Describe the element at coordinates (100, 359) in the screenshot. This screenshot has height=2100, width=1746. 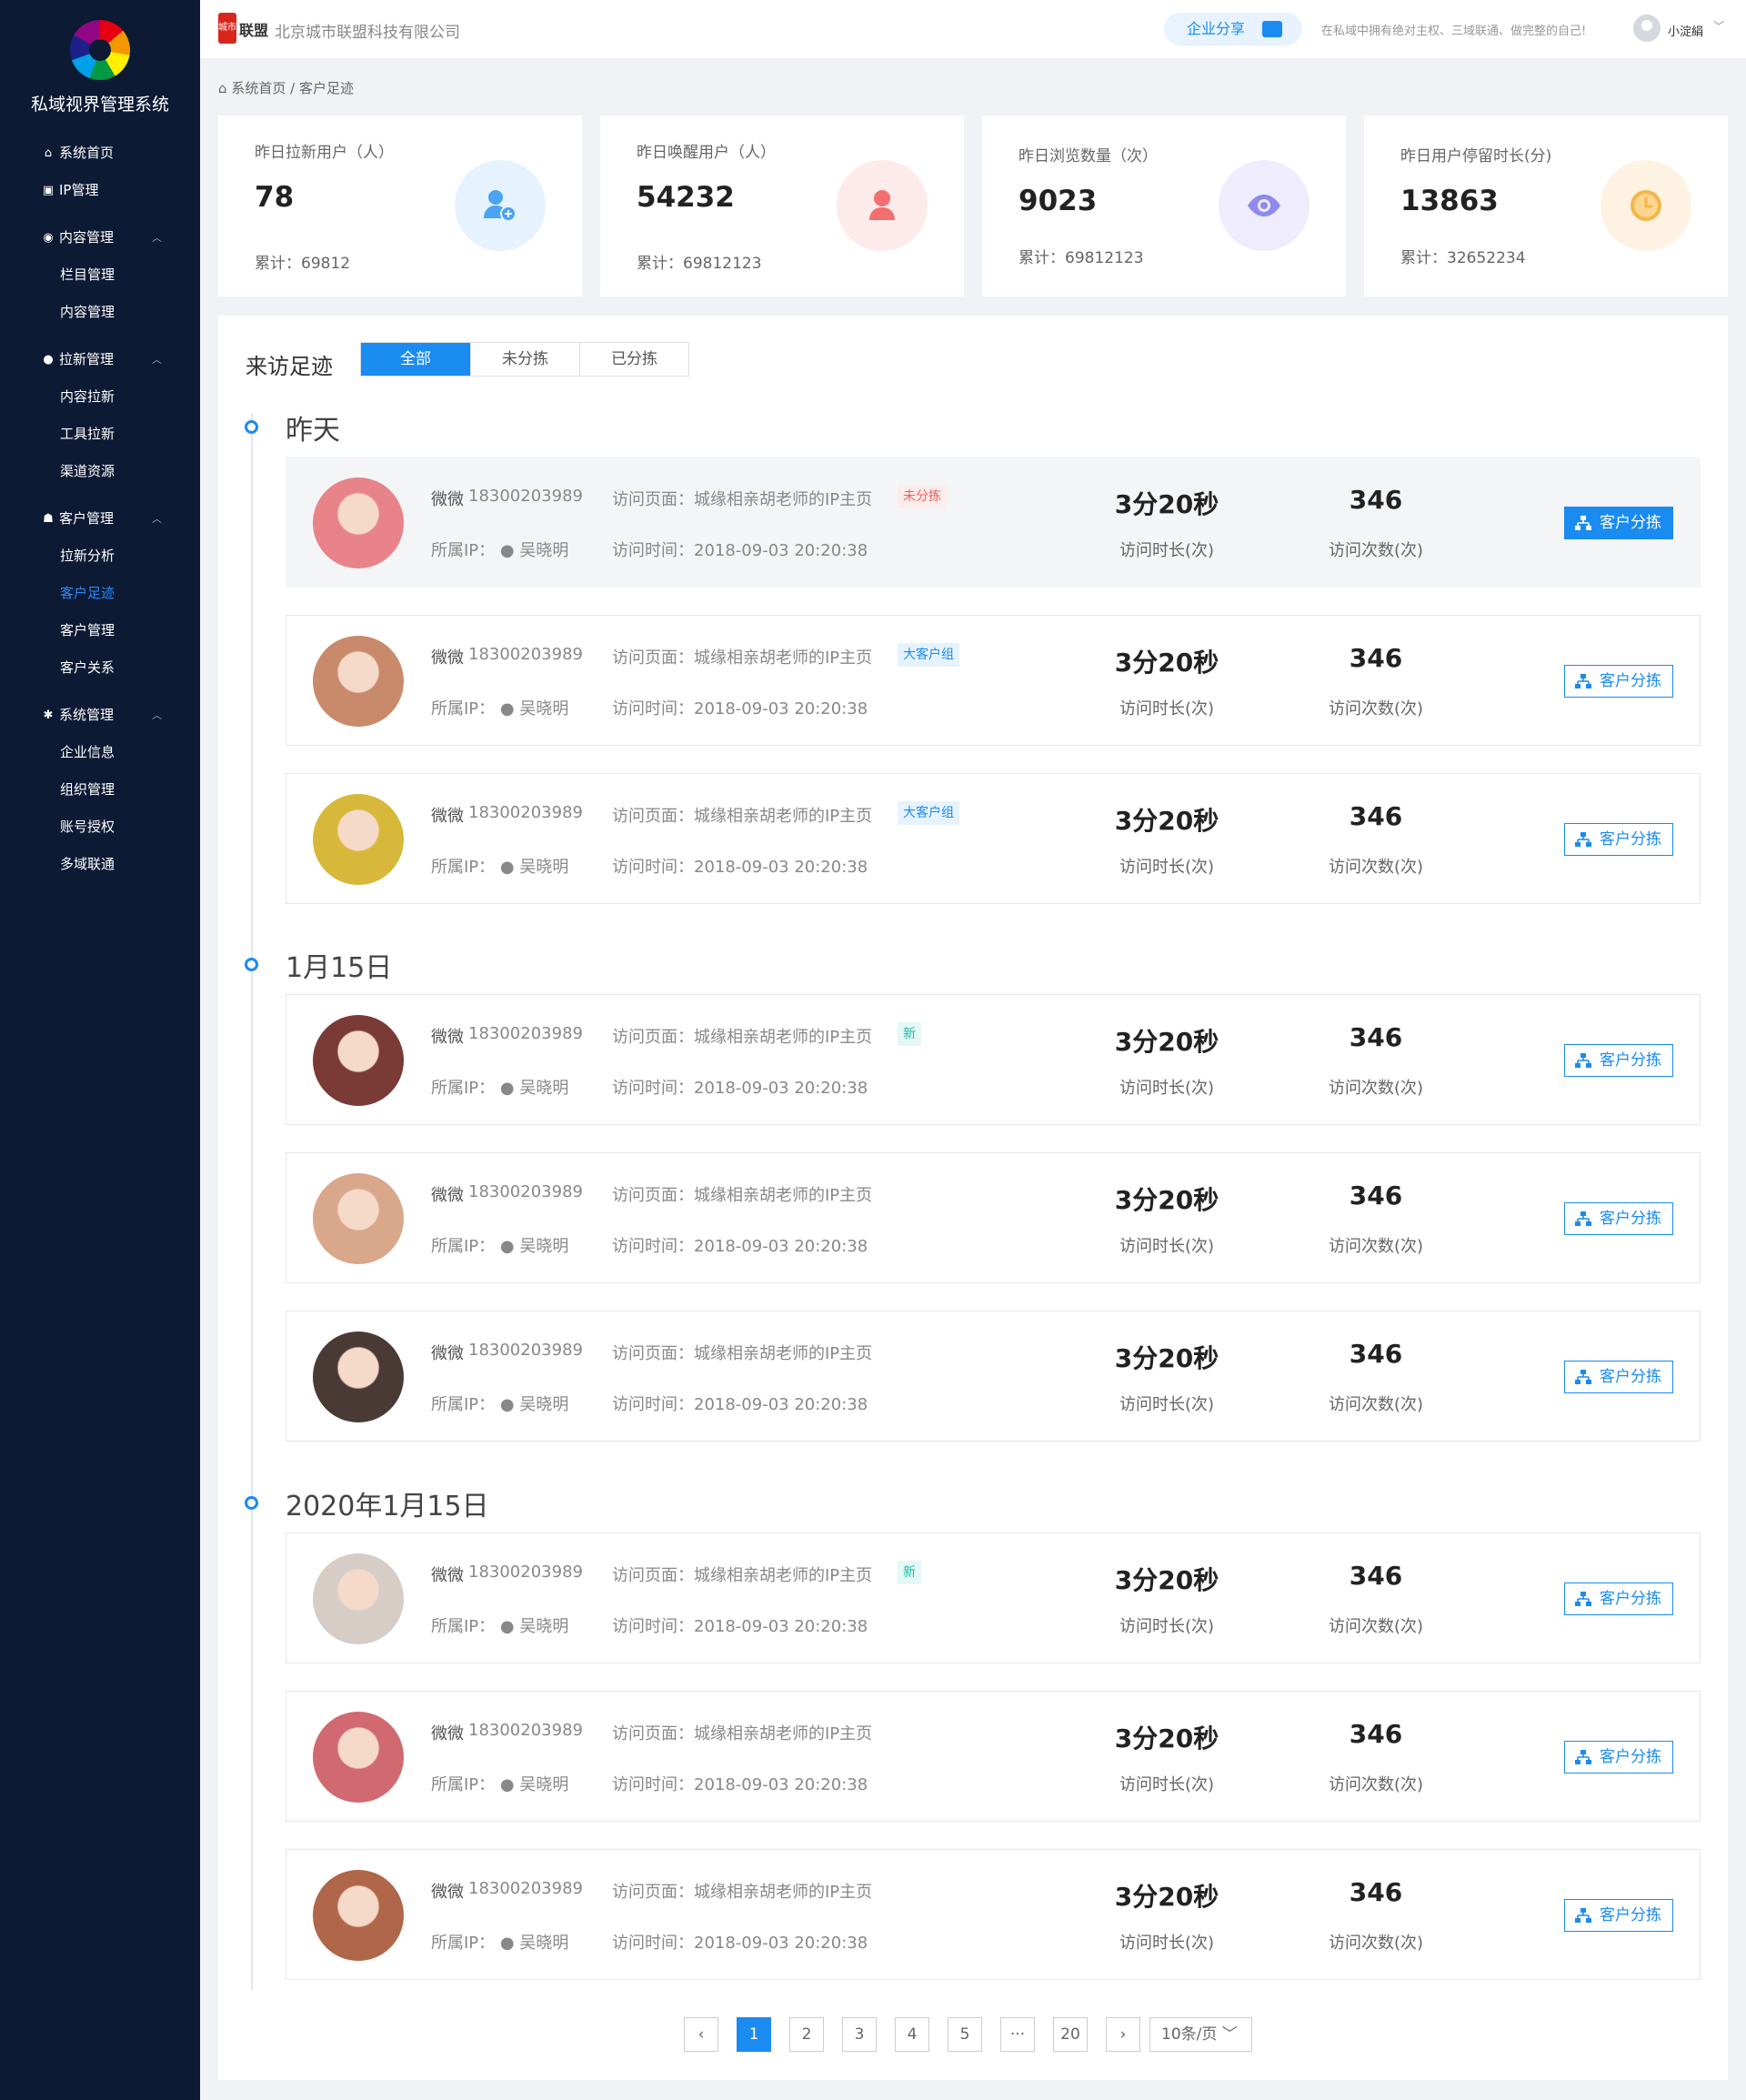
I see `sidebar-item-5: ● 拉新管理 ︿` at that location.